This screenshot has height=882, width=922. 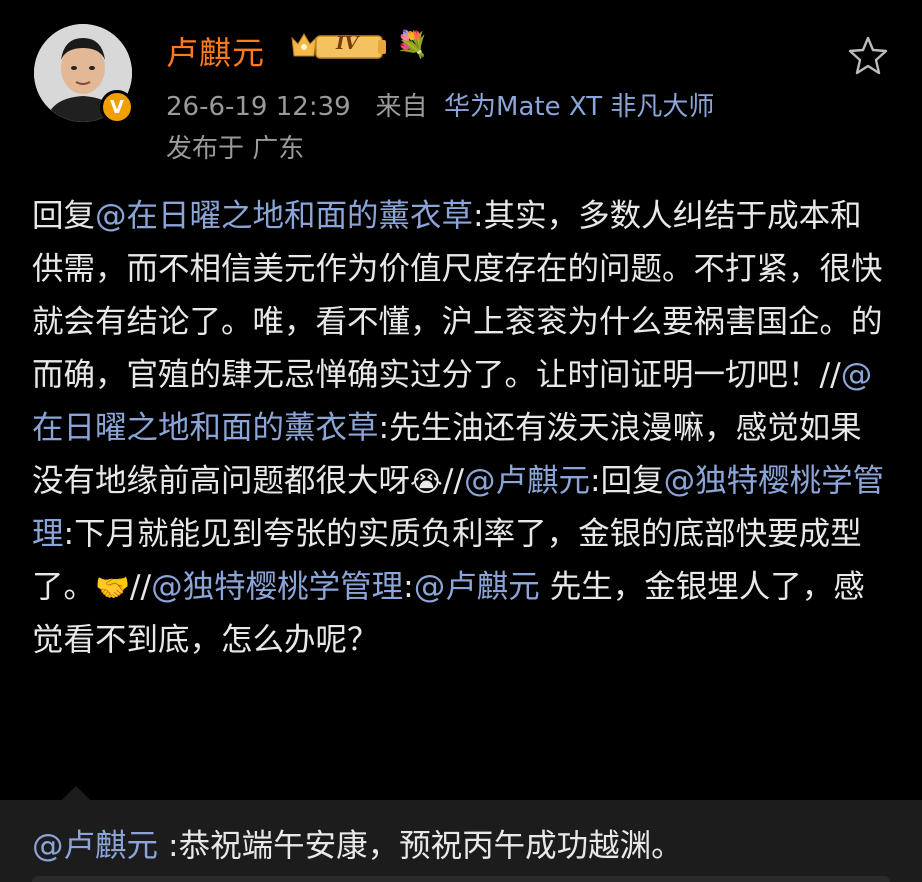 I want to click on level-label: IV, so click(x=347, y=43).